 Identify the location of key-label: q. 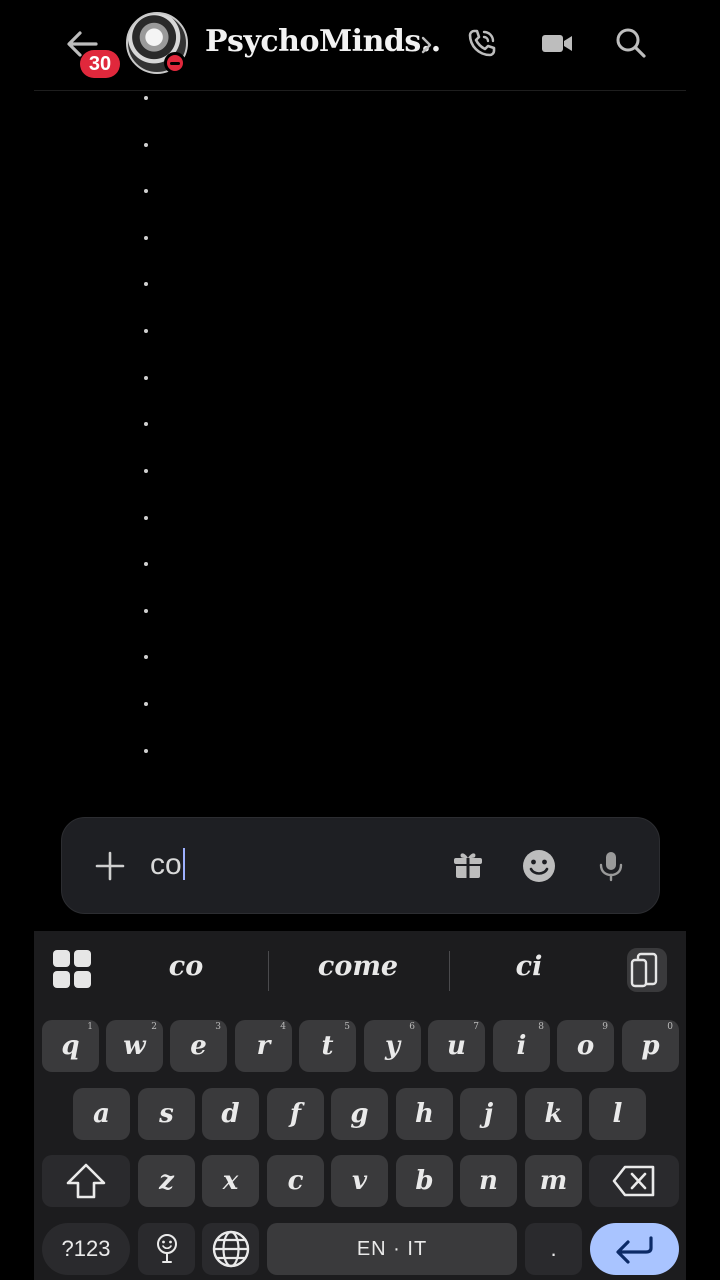
(70, 1046).